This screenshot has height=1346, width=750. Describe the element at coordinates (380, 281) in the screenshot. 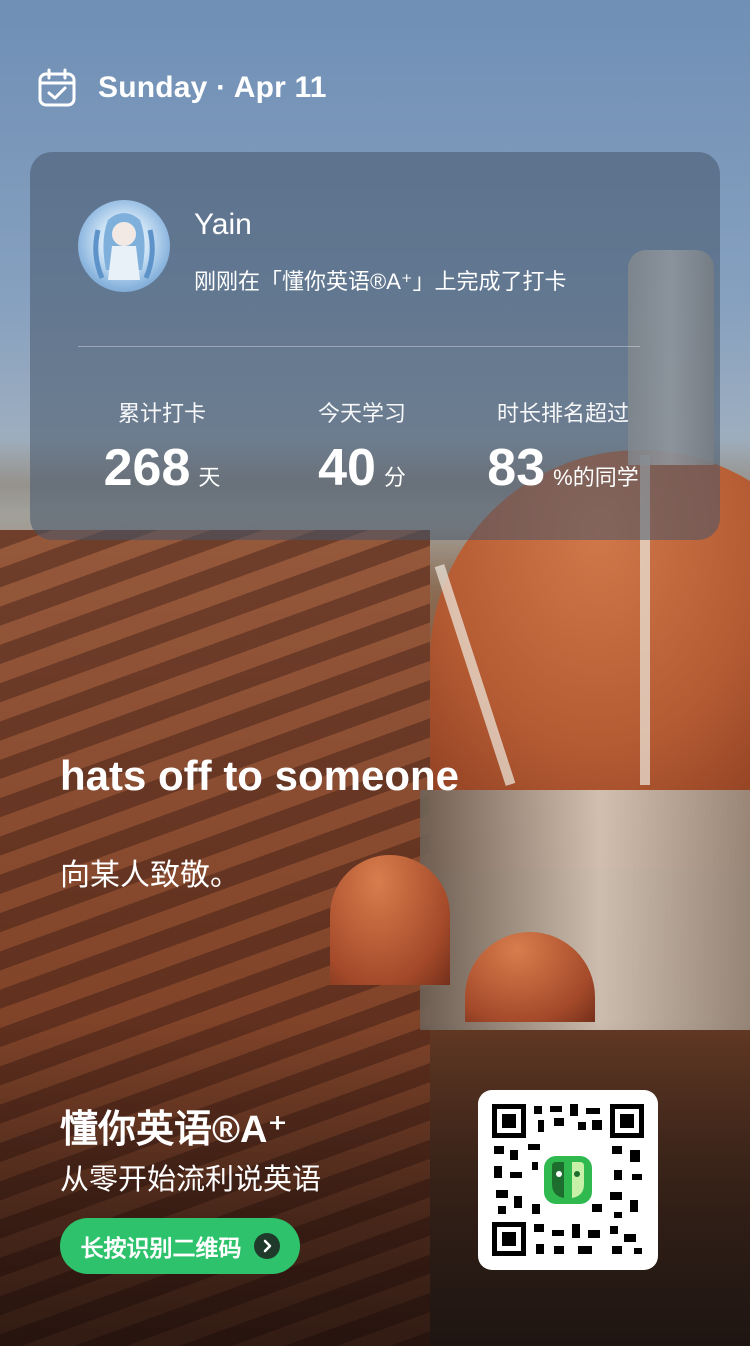

I see `checkin-status-text: 刚刚在「懂你英语®A⁺」上完成了打卡` at that location.